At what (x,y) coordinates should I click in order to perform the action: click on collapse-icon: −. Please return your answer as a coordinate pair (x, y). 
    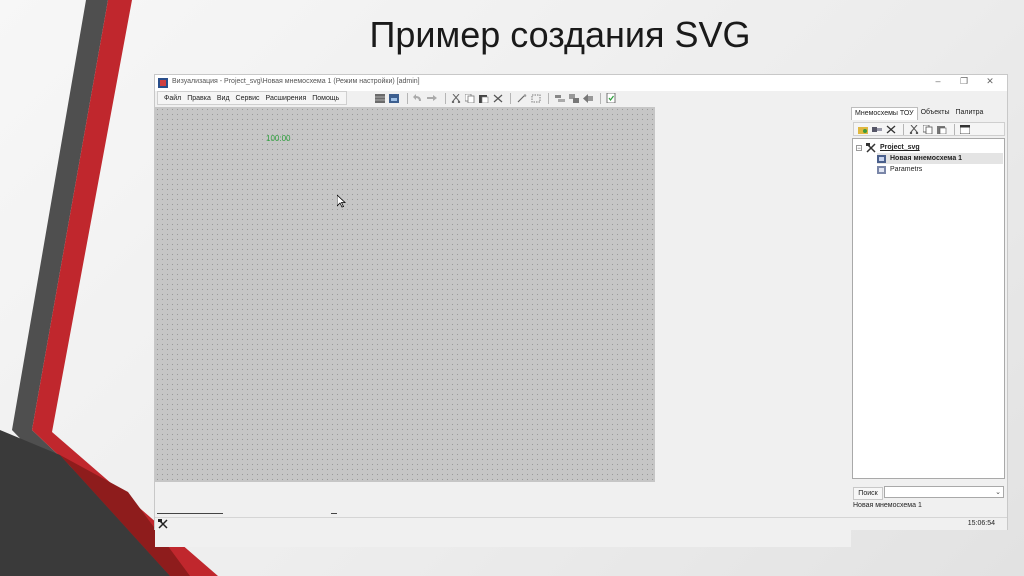
    Looking at the image, I should click on (859, 148).